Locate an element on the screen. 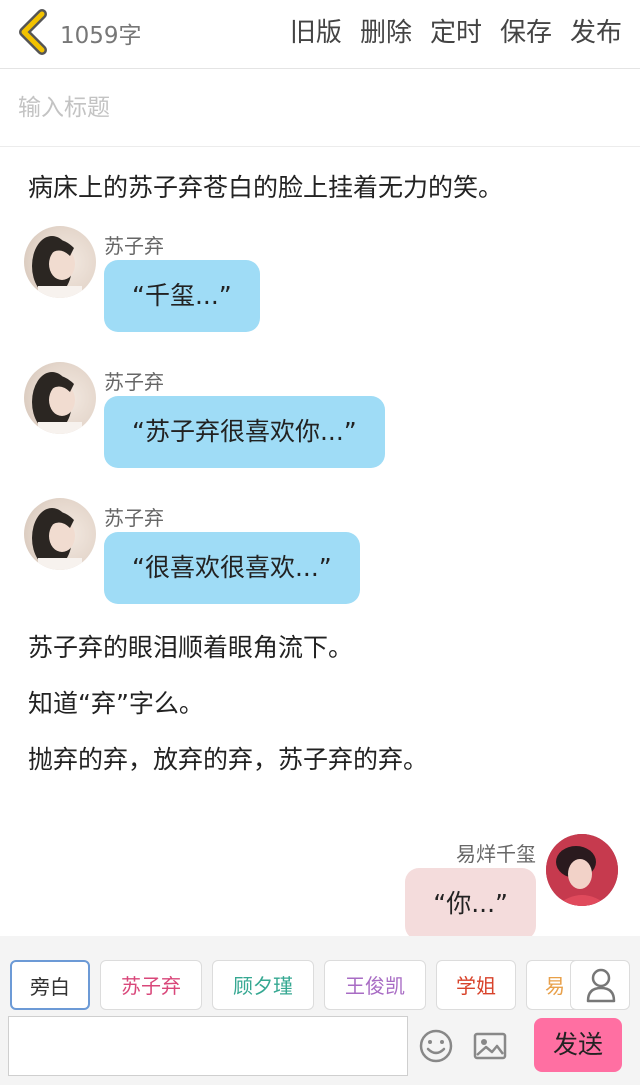 The height and width of the screenshot is (1085, 640). delete-button: 删除 is located at coordinates (386, 30).